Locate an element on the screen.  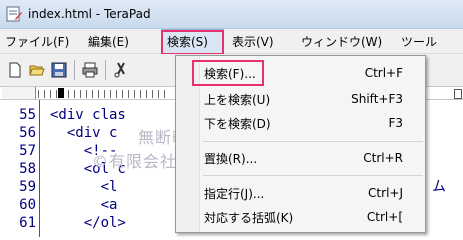
code-line: </ol> is located at coordinates (88, 223).